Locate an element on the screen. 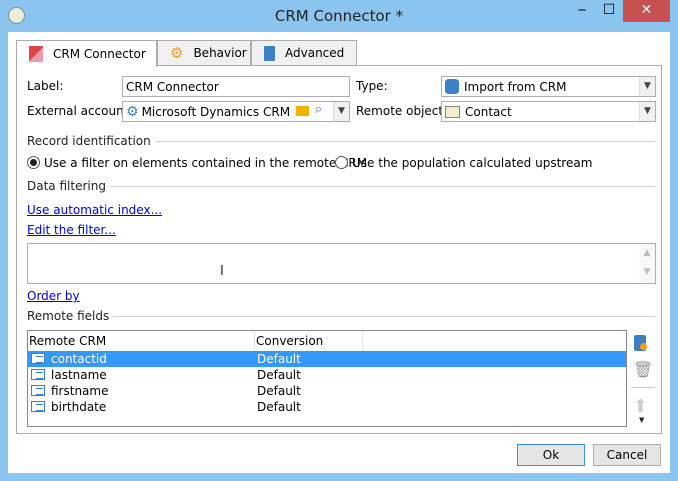 The height and width of the screenshot is (481, 678). label-value: CRM Connector is located at coordinates (172, 86).